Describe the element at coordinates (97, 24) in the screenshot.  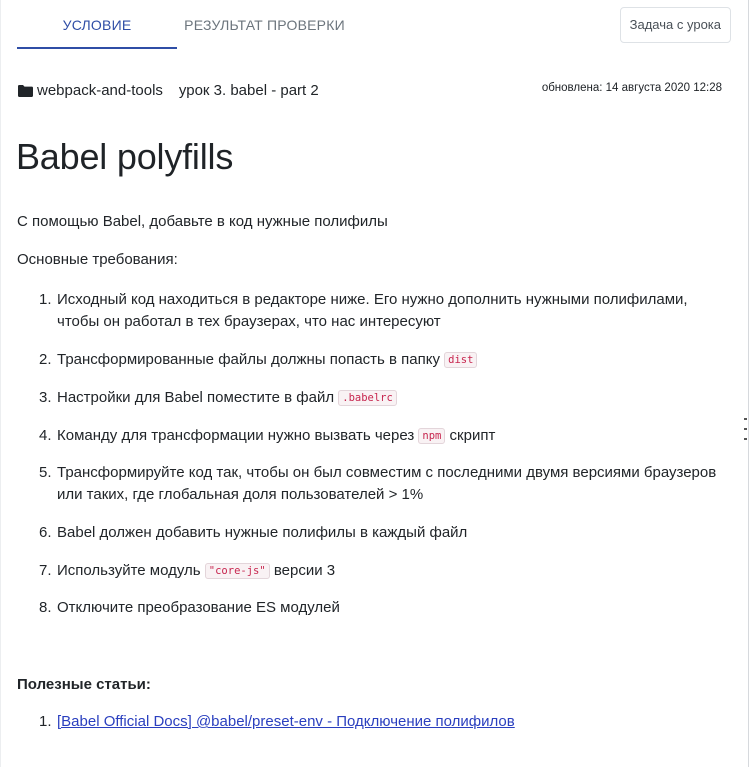
I see `tab-condition: УСЛОВИЕ` at that location.